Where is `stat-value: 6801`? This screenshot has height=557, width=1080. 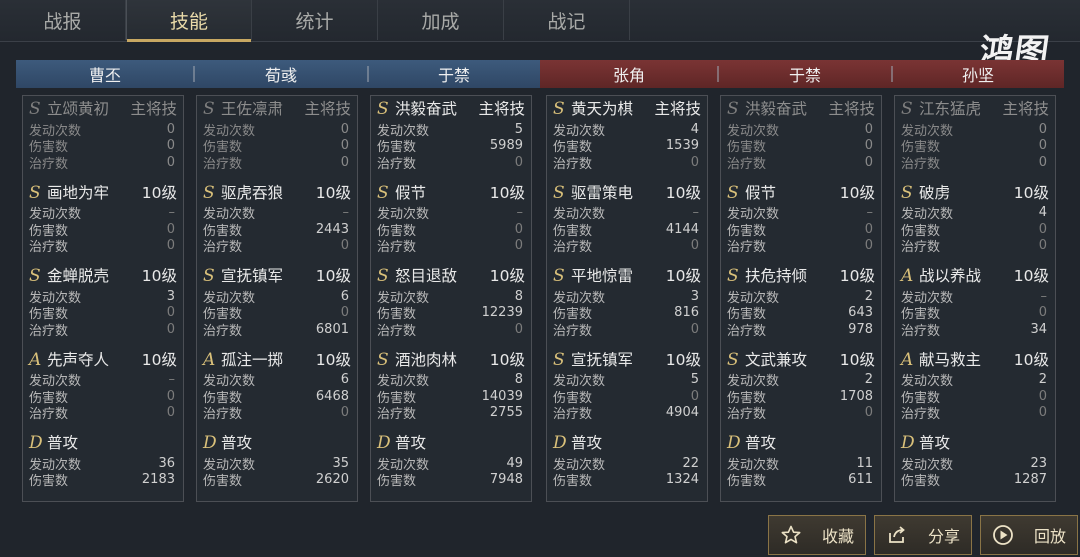 stat-value: 6801 is located at coordinates (332, 329).